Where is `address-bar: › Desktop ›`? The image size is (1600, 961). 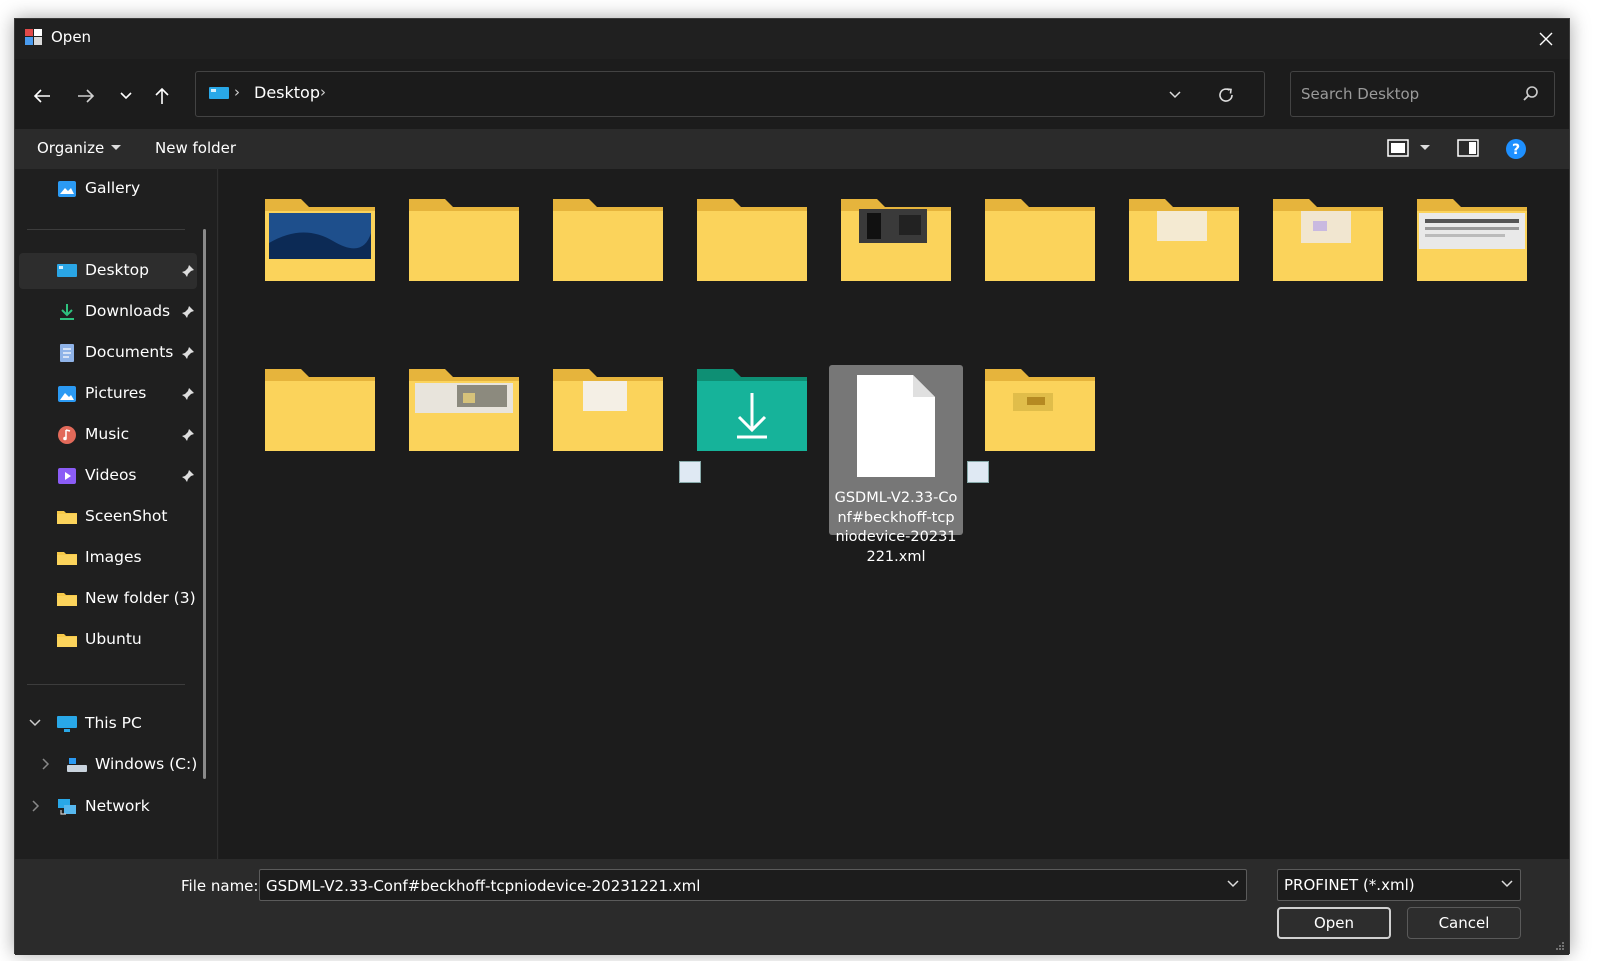
address-bar: › Desktop › is located at coordinates (730, 94).